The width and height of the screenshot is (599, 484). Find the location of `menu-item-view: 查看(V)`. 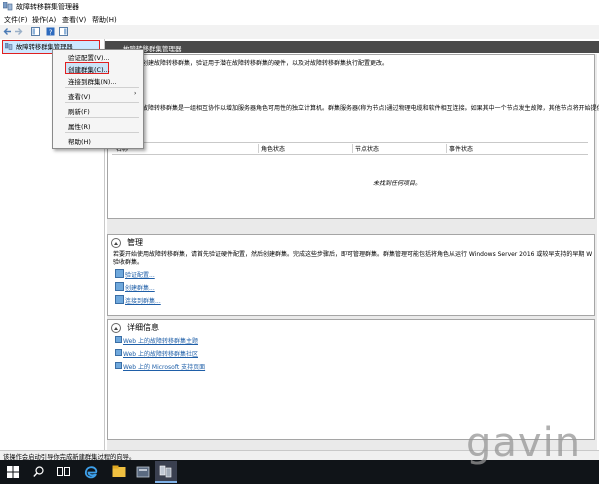

menu-item-view: 查看(V) is located at coordinates (79, 96).